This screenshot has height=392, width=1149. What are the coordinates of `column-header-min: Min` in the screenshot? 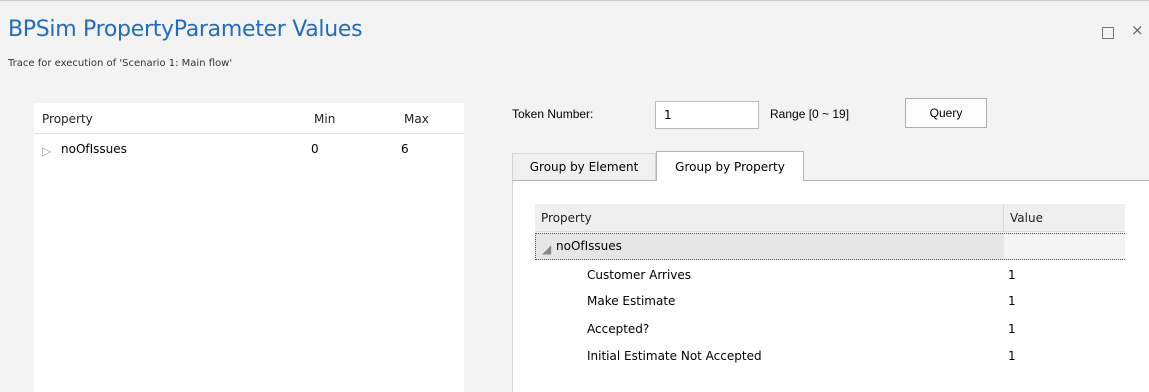 It's located at (324, 119).